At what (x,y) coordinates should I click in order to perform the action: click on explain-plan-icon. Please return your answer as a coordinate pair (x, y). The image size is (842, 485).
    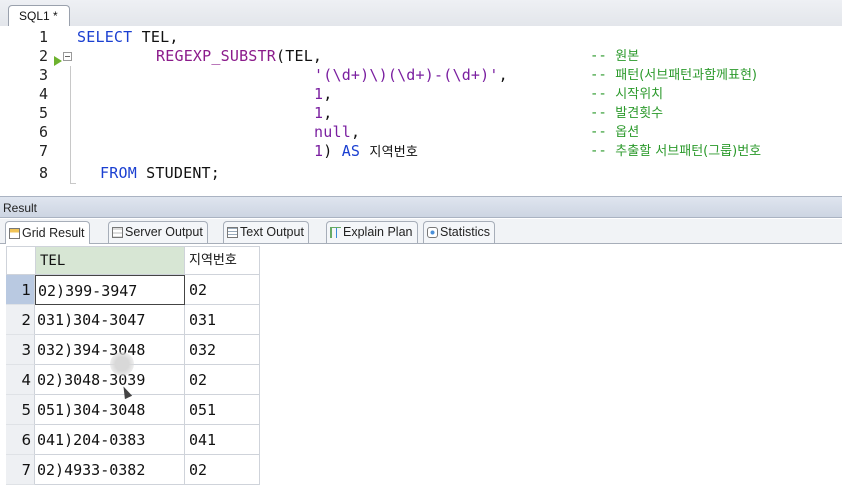
    Looking at the image, I should click on (335, 232).